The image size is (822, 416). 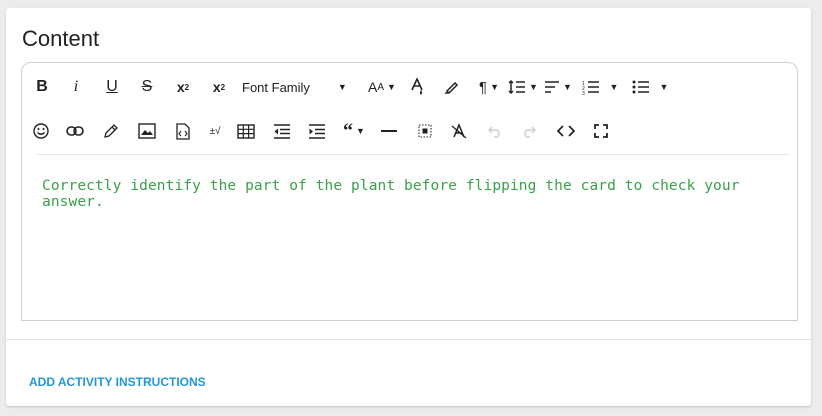 What do you see at coordinates (111, 131) in the screenshot?
I see `pencil-icon` at bounding box center [111, 131].